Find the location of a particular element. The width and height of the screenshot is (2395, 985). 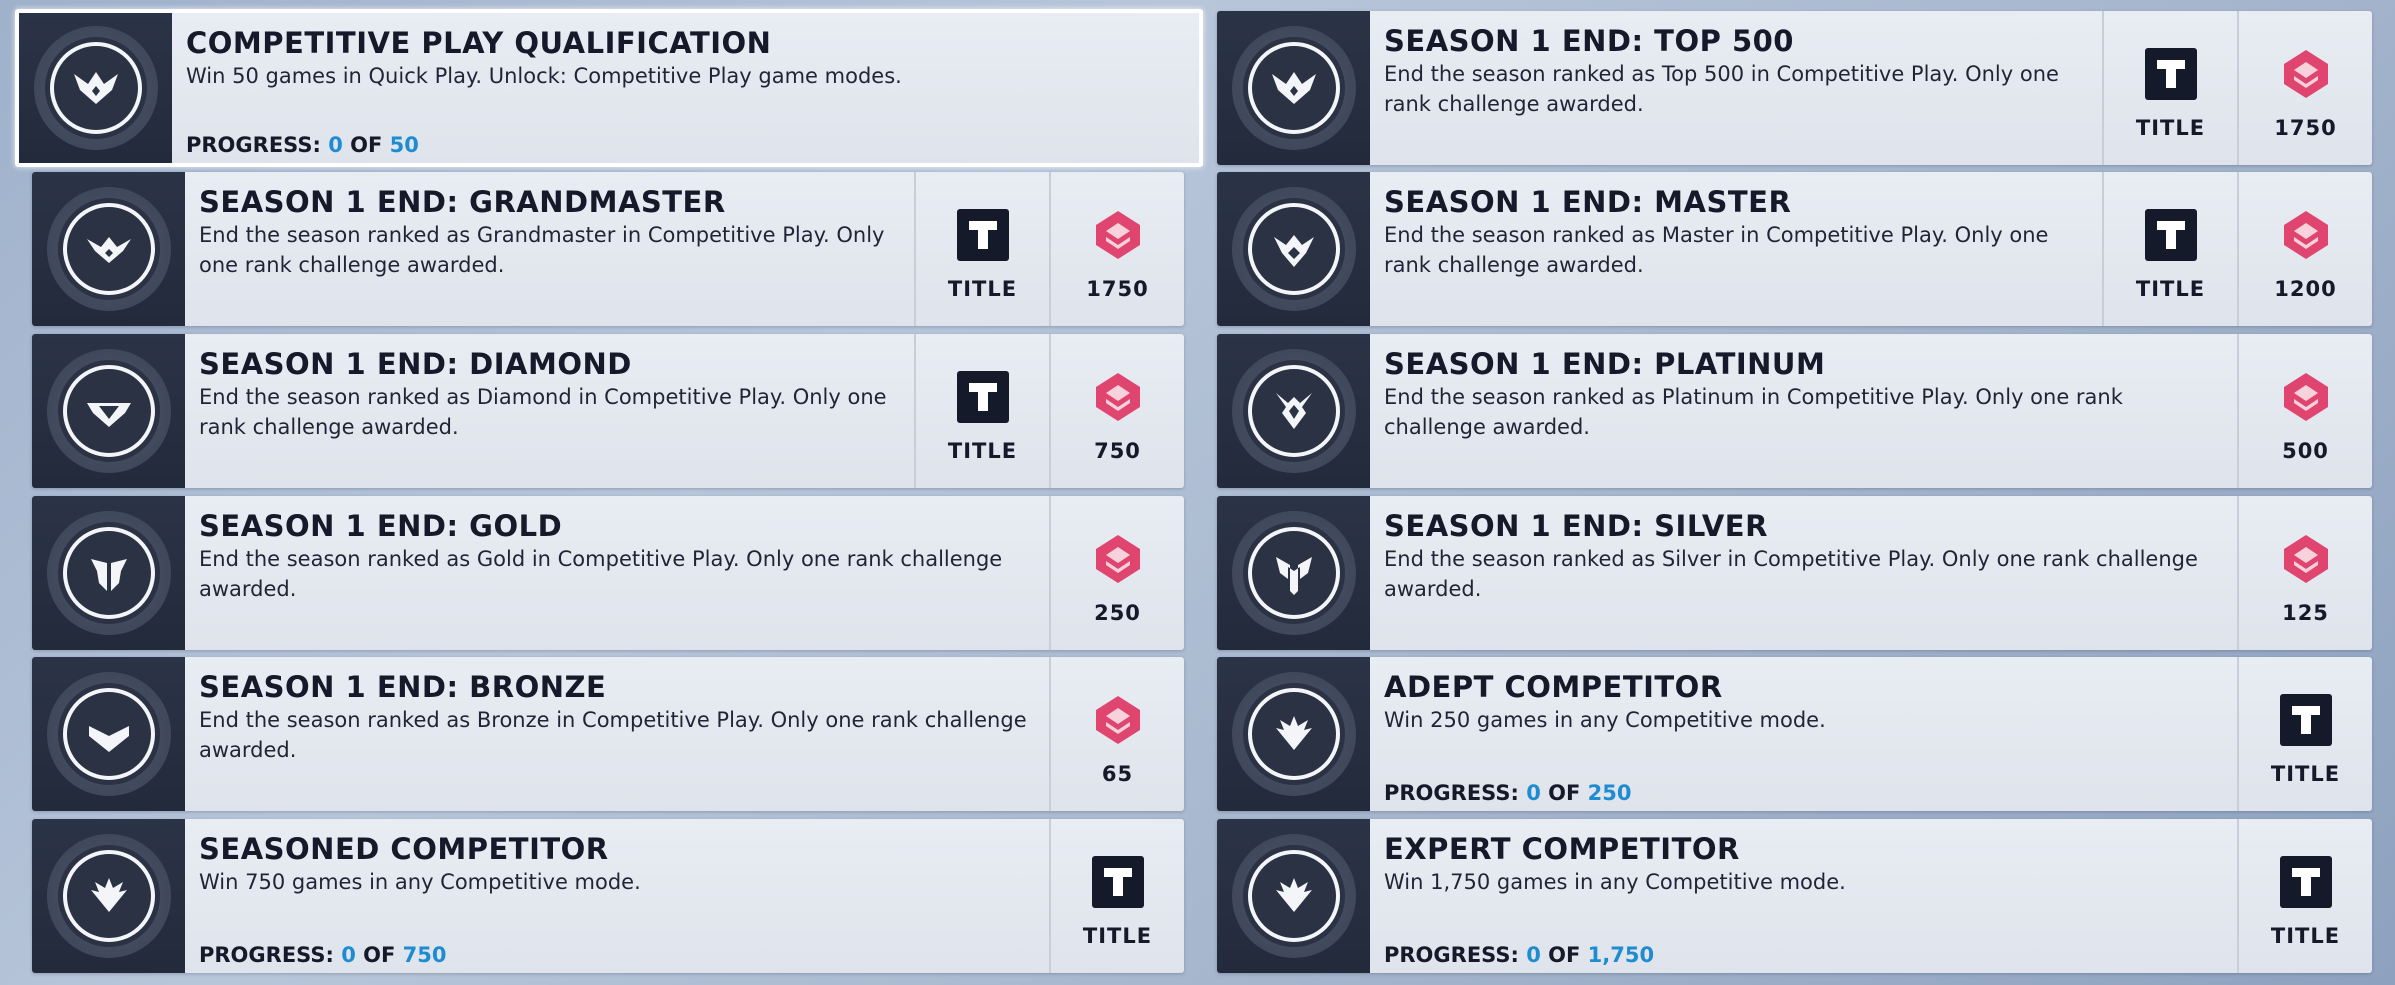

top-500-rank-icon is located at coordinates (1294, 88).